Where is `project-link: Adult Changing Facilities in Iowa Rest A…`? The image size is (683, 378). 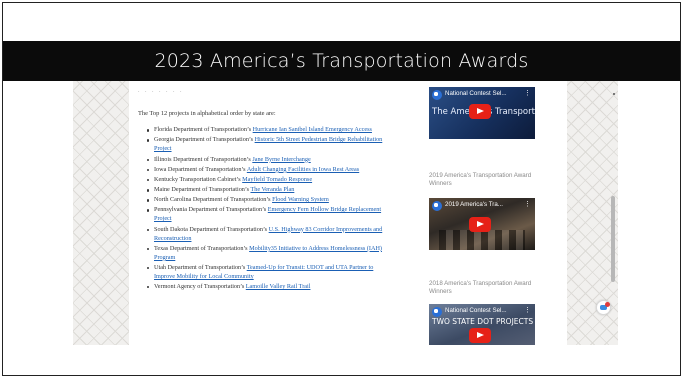 project-link: Adult Changing Facilities in Iowa Rest A… is located at coordinates (303, 169).